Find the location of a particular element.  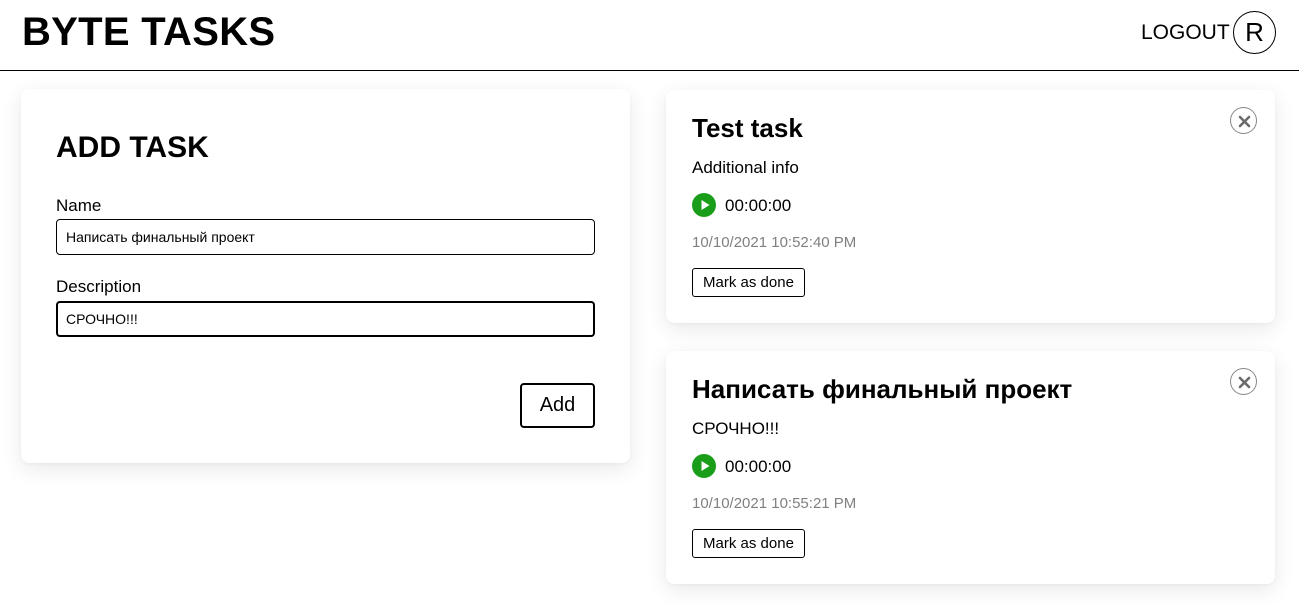

task-description: СРОЧНО!!! is located at coordinates (736, 428).